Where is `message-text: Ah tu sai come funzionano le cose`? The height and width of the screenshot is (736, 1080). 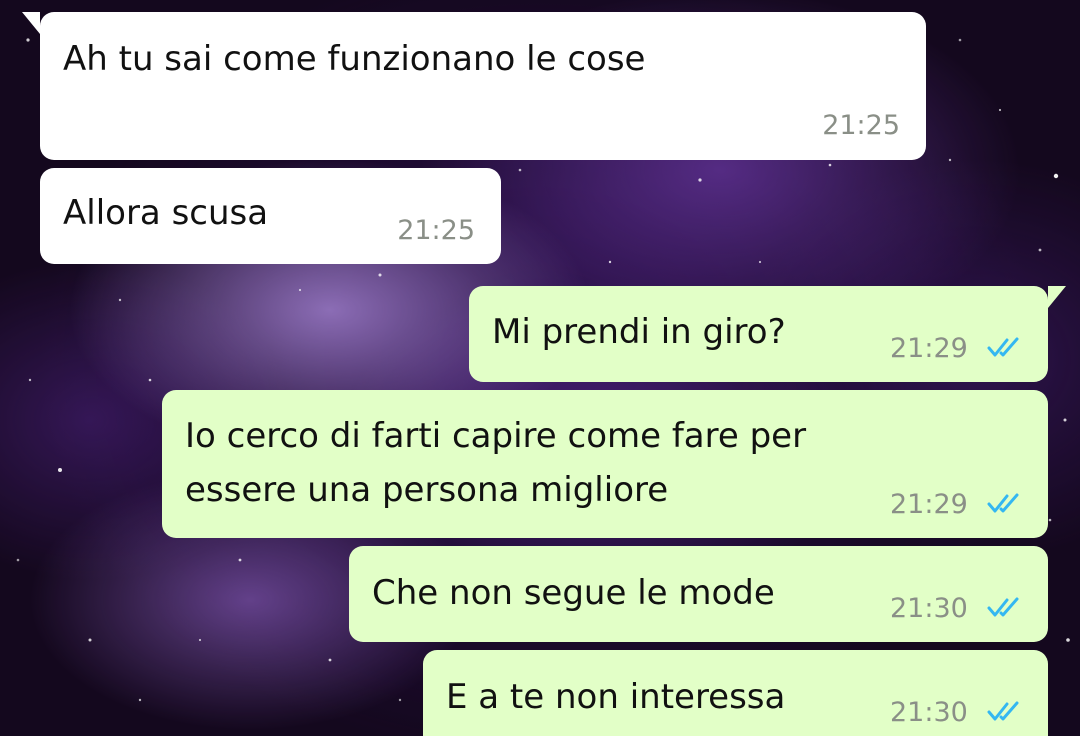
message-text: Ah tu sai come funzionano le cose is located at coordinates (354, 59).